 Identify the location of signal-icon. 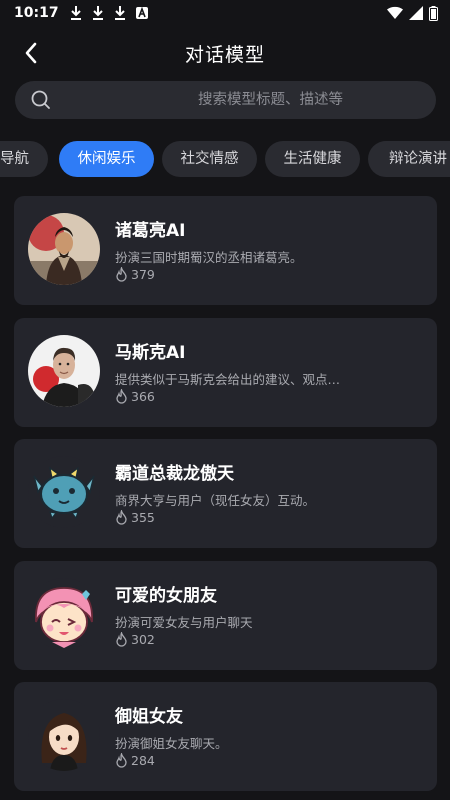
(416, 13).